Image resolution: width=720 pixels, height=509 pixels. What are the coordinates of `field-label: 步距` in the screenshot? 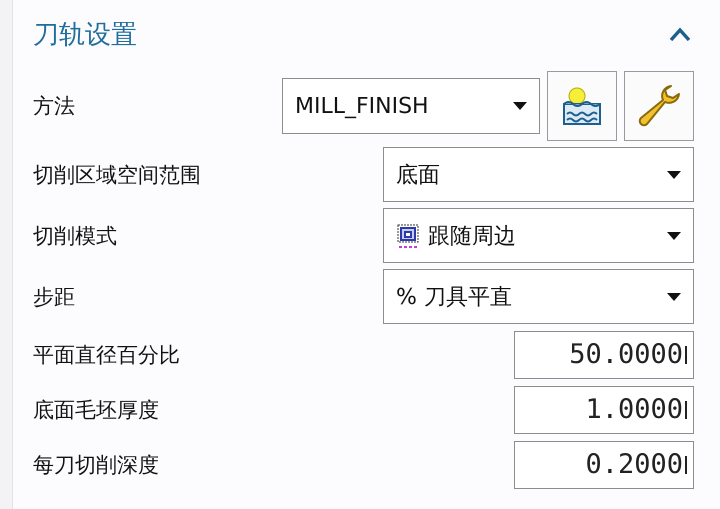 It's located at (54, 297).